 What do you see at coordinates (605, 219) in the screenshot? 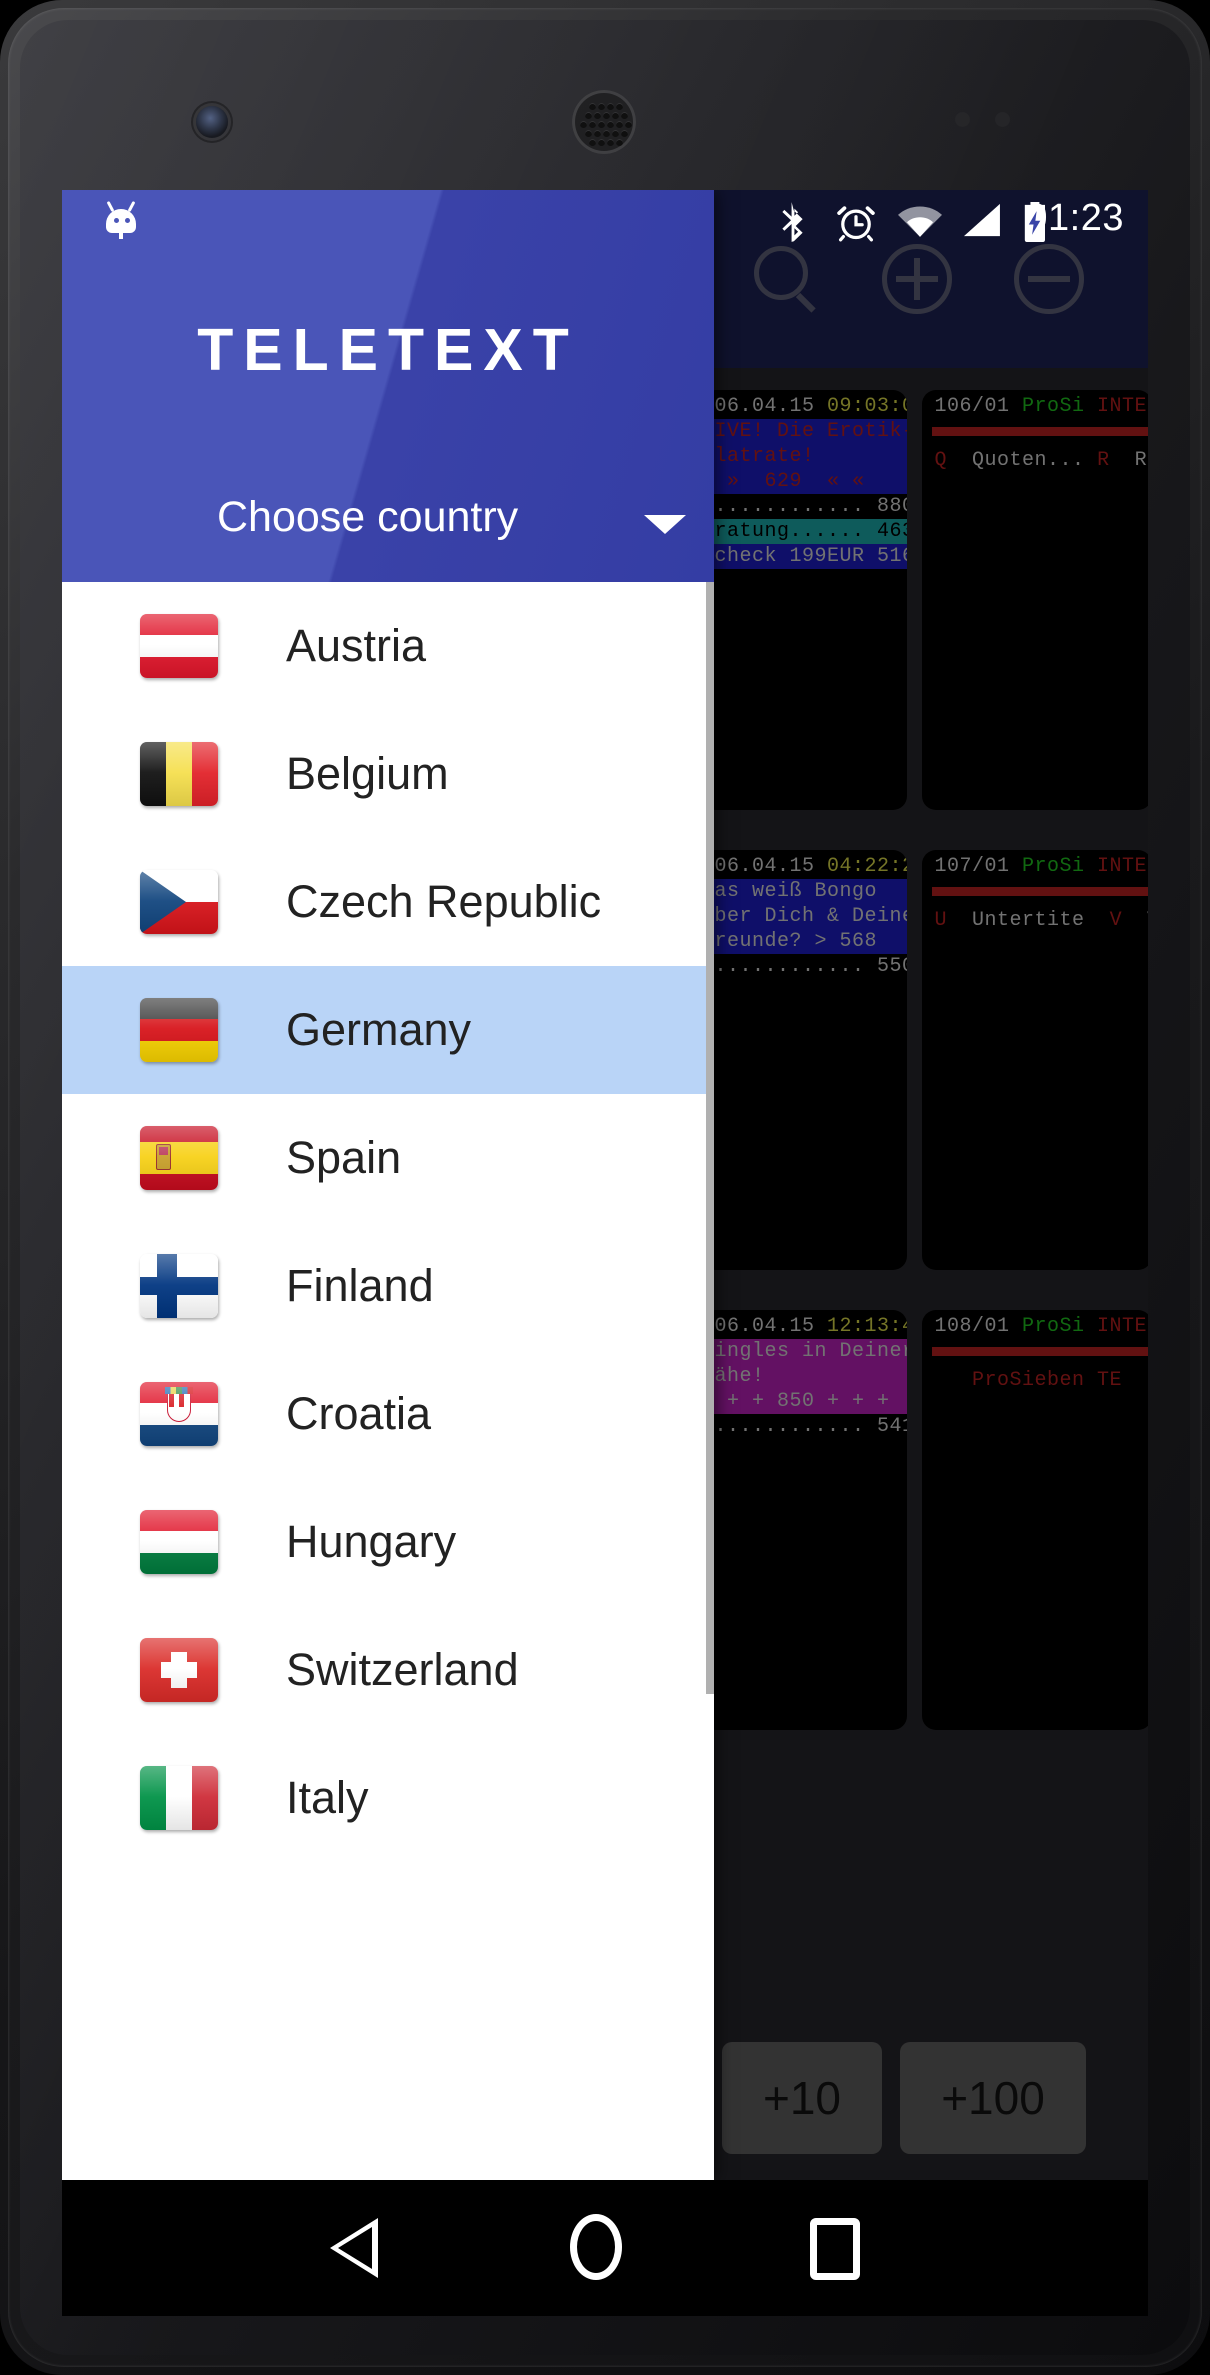
I see `status-bar: 01:23` at bounding box center [605, 219].